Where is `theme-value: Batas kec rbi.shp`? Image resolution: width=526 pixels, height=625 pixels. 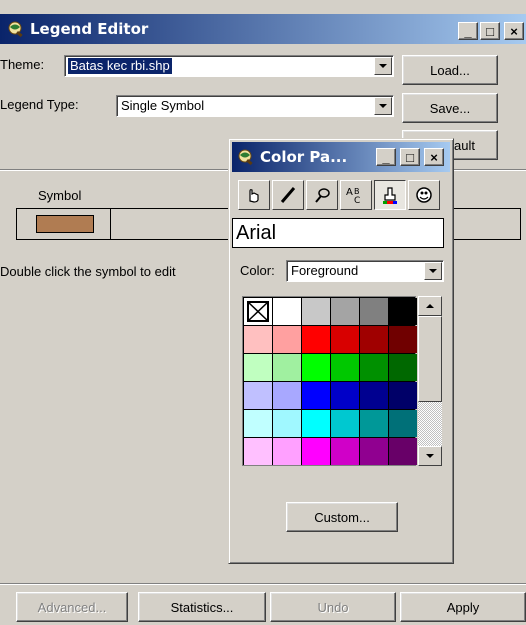 theme-value: Batas kec rbi.shp is located at coordinates (120, 66).